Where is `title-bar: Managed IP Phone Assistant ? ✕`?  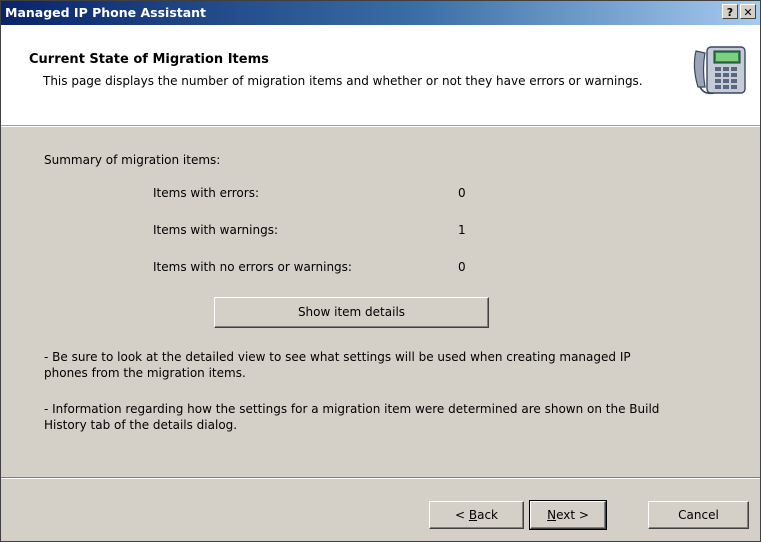 title-bar: Managed IP Phone Assistant ? ✕ is located at coordinates (380, 13).